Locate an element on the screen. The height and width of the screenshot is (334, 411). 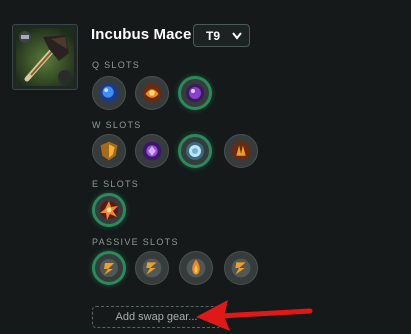
shield-icon is located at coordinates (109, 151).